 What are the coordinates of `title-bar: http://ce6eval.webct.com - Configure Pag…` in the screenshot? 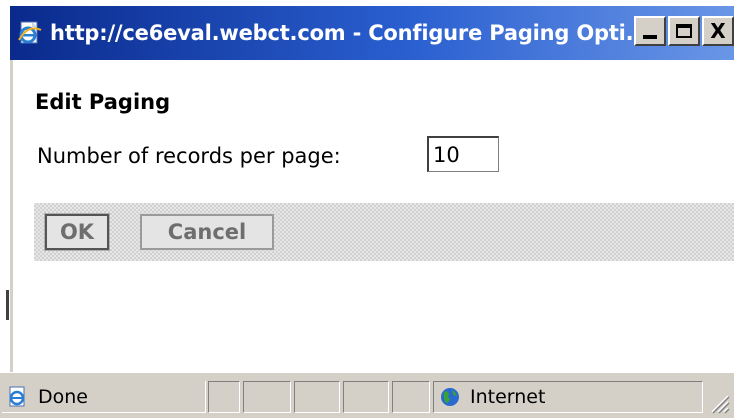 It's located at (372, 33).